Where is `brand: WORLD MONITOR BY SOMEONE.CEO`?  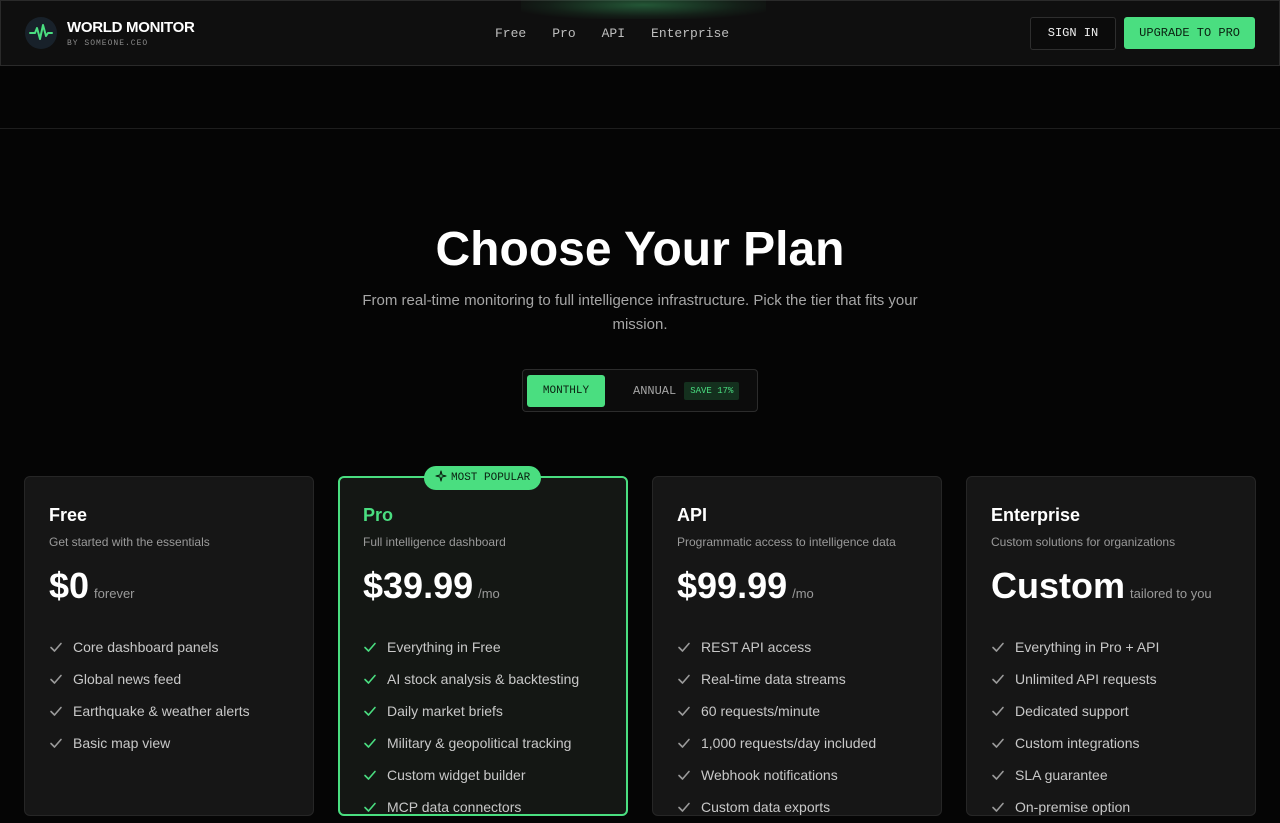 brand: WORLD MONITOR BY SOMEONE.CEO is located at coordinates (110, 33).